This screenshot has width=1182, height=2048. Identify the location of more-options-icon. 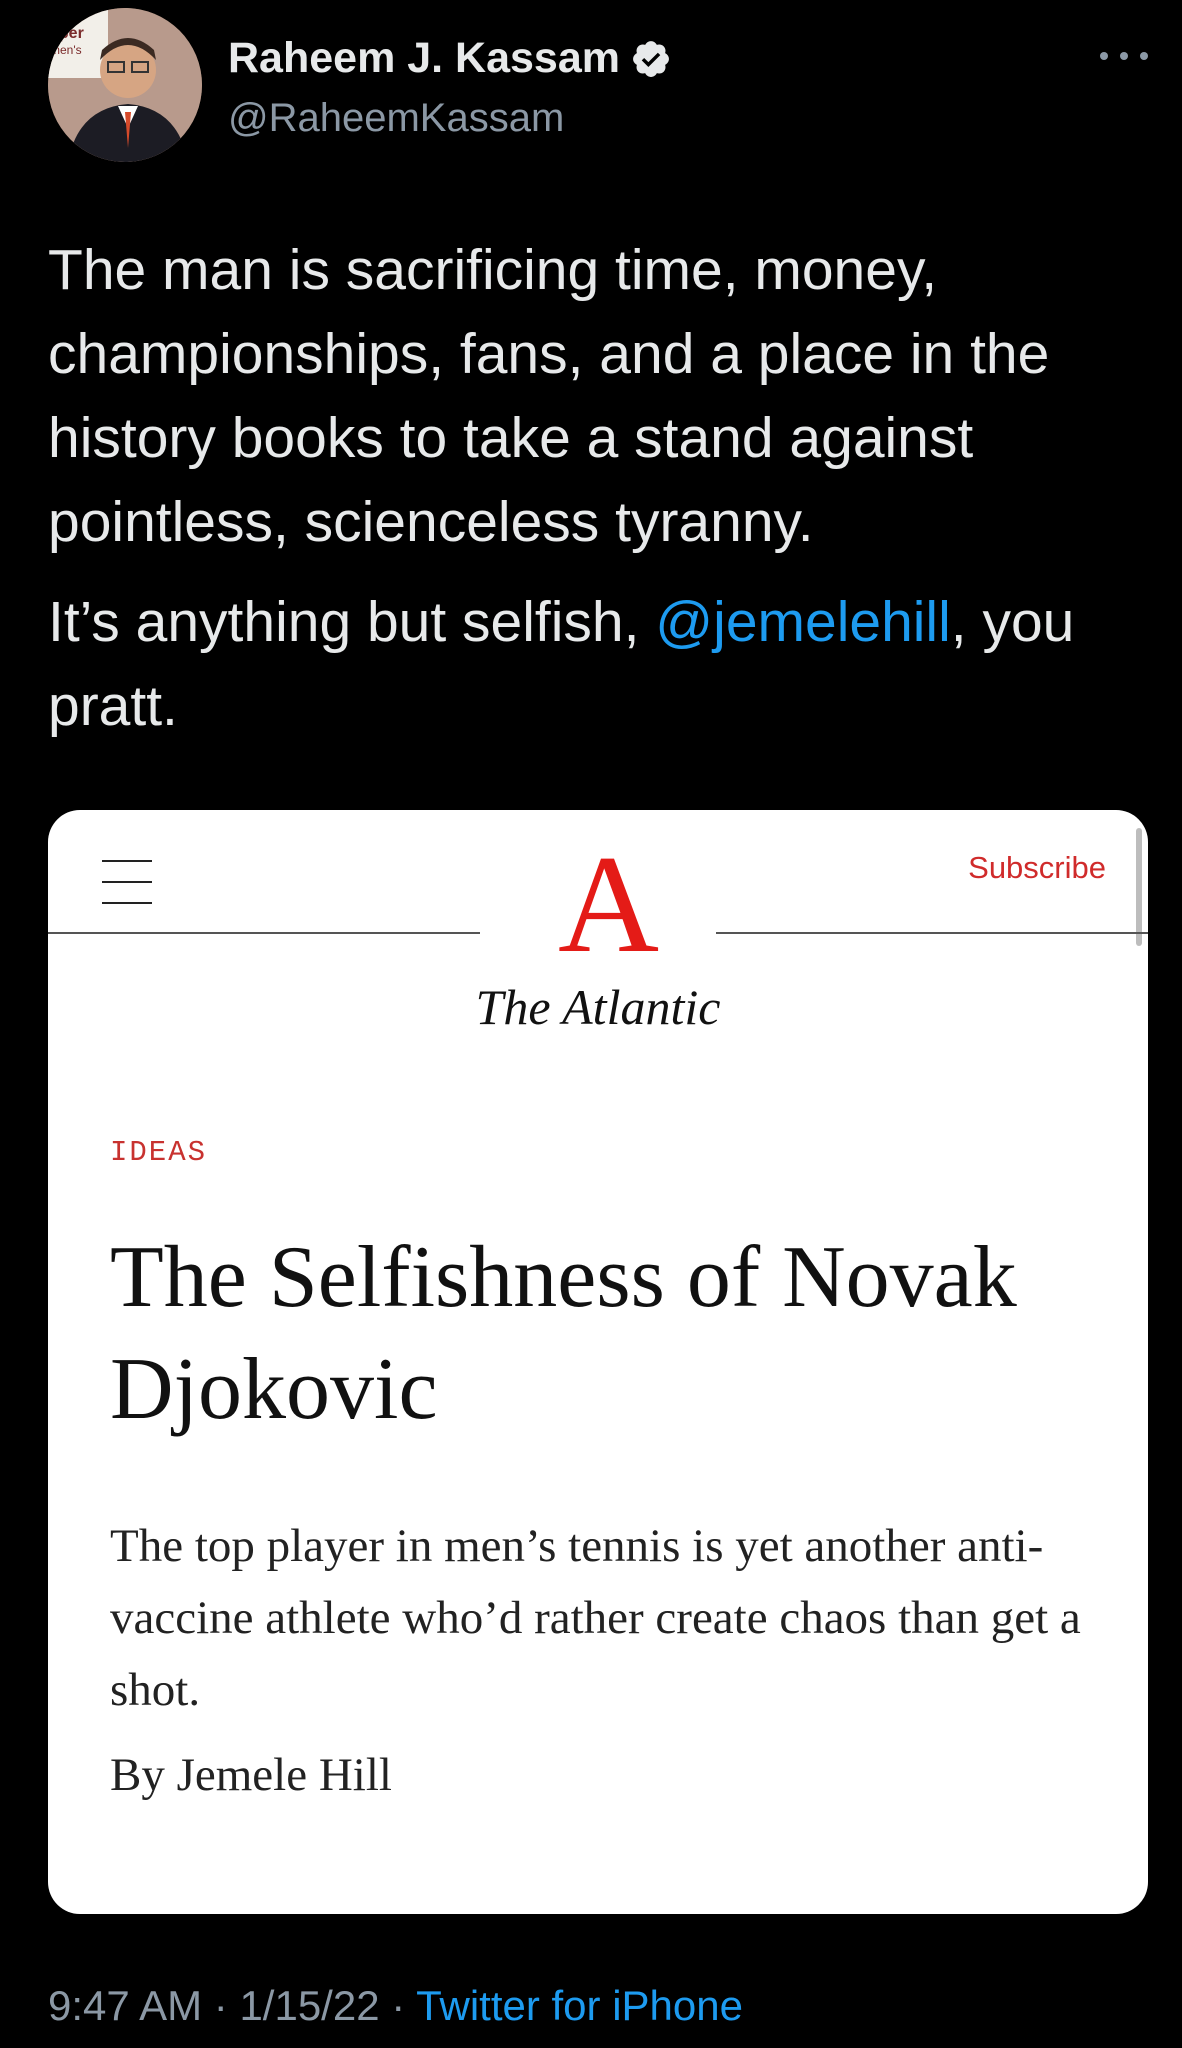
(1124, 56).